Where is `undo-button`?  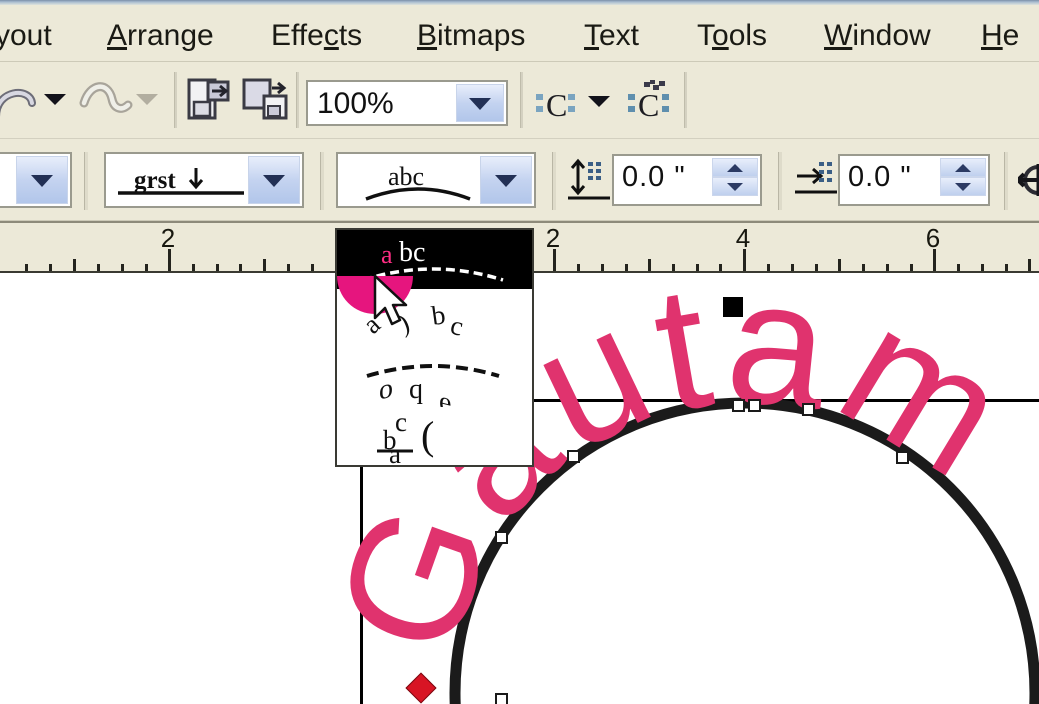 undo-button is located at coordinates (19, 100).